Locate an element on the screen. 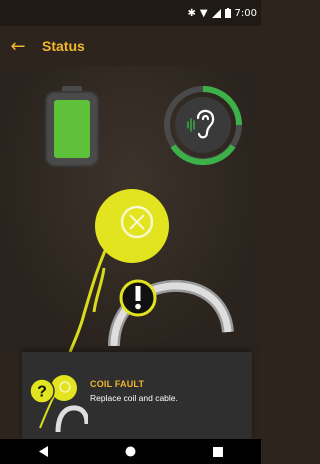 Image resolution: width=320 pixels, height=464 pixels. status-time: 7:00 is located at coordinates (245, 13).